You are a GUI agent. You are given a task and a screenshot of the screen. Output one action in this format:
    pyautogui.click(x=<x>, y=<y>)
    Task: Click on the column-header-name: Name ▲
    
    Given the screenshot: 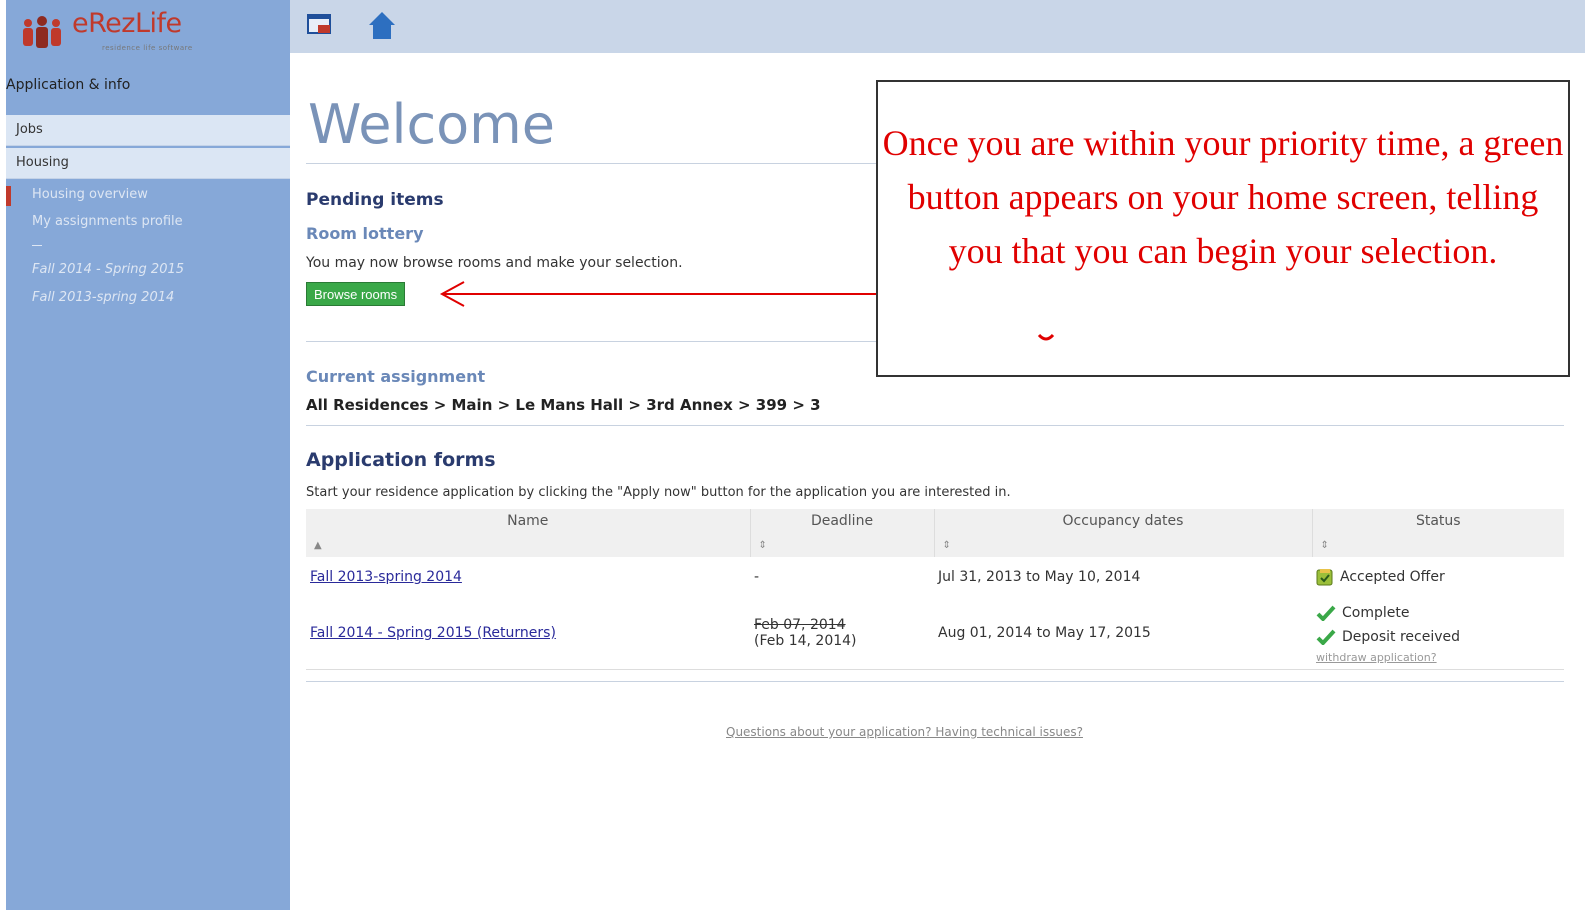 What is the action you would take?
    pyautogui.click(x=528, y=533)
    